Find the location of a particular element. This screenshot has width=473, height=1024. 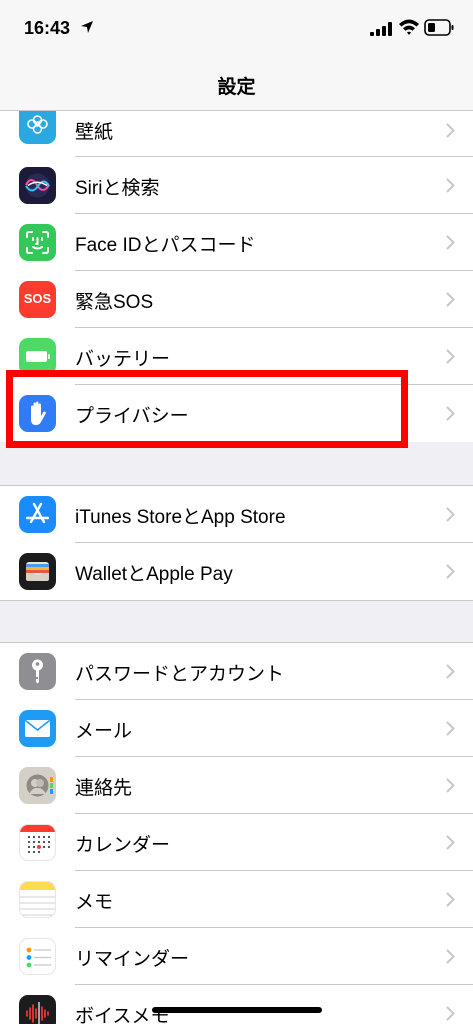

highlight-box is located at coordinates (207, 409).